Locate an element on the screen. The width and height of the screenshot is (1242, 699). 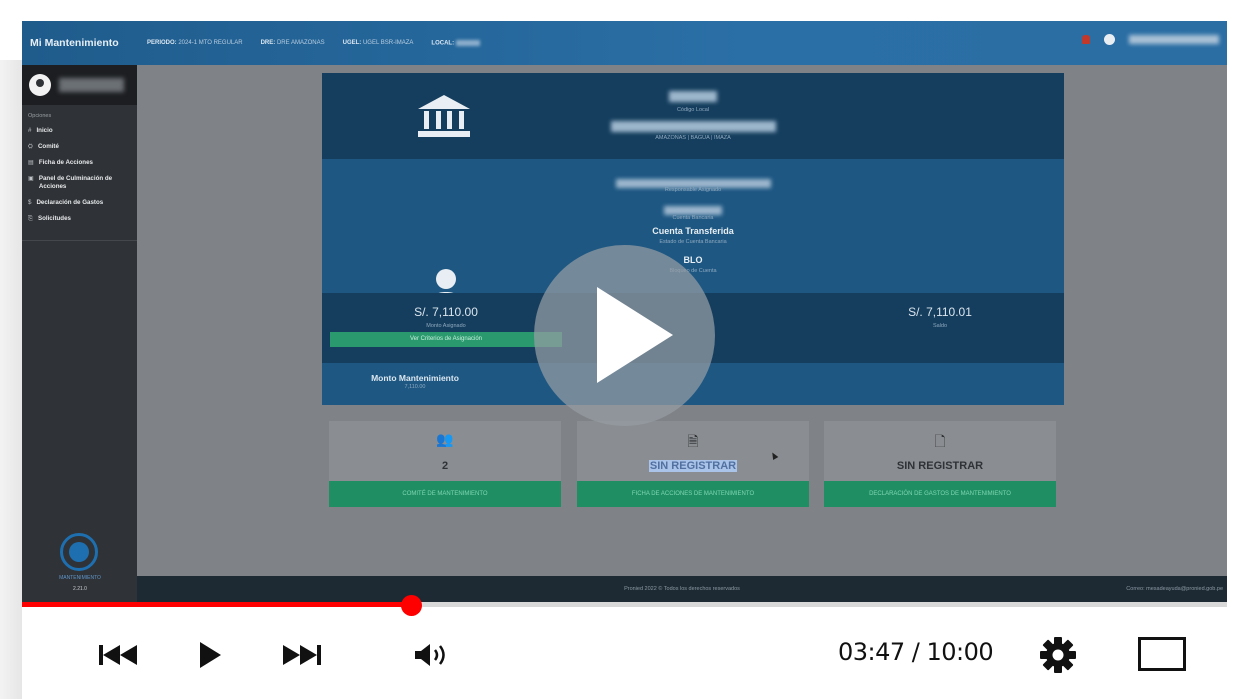
avatar is located at coordinates (40, 85).